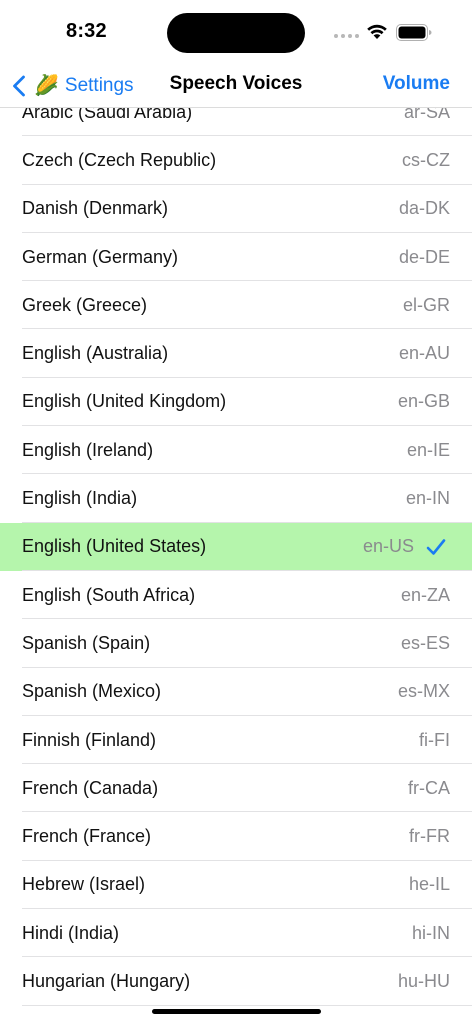 The width and height of the screenshot is (472, 1024). Describe the element at coordinates (236, 209) in the screenshot. I see `voice-row: Danish (Denmark) da-DK` at that location.